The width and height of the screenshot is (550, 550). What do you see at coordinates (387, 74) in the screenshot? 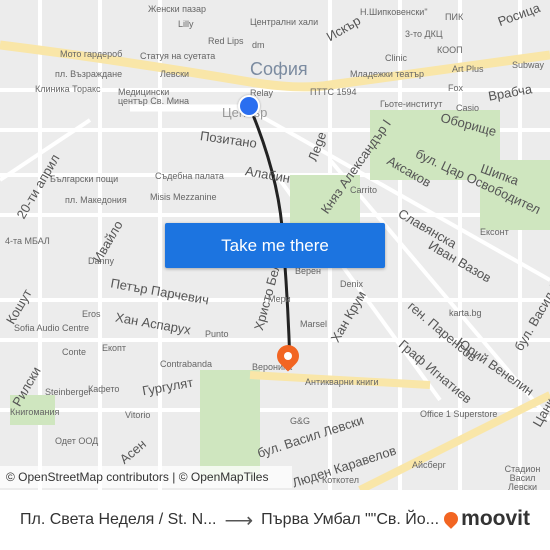
I see `map-label: Младежки театър` at bounding box center [387, 74].